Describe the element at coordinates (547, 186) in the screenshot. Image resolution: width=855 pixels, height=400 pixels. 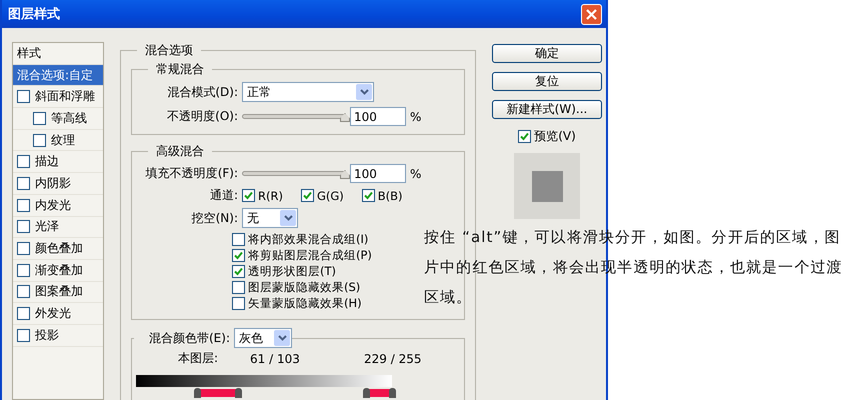
I see `preview-square` at that location.